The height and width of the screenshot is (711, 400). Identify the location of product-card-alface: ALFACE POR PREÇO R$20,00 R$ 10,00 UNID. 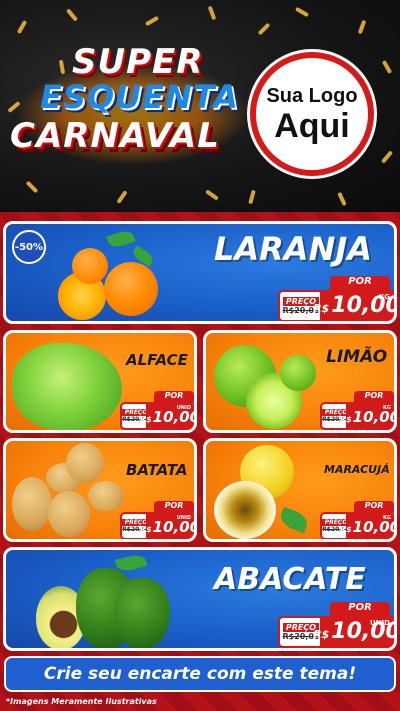
(100, 381).